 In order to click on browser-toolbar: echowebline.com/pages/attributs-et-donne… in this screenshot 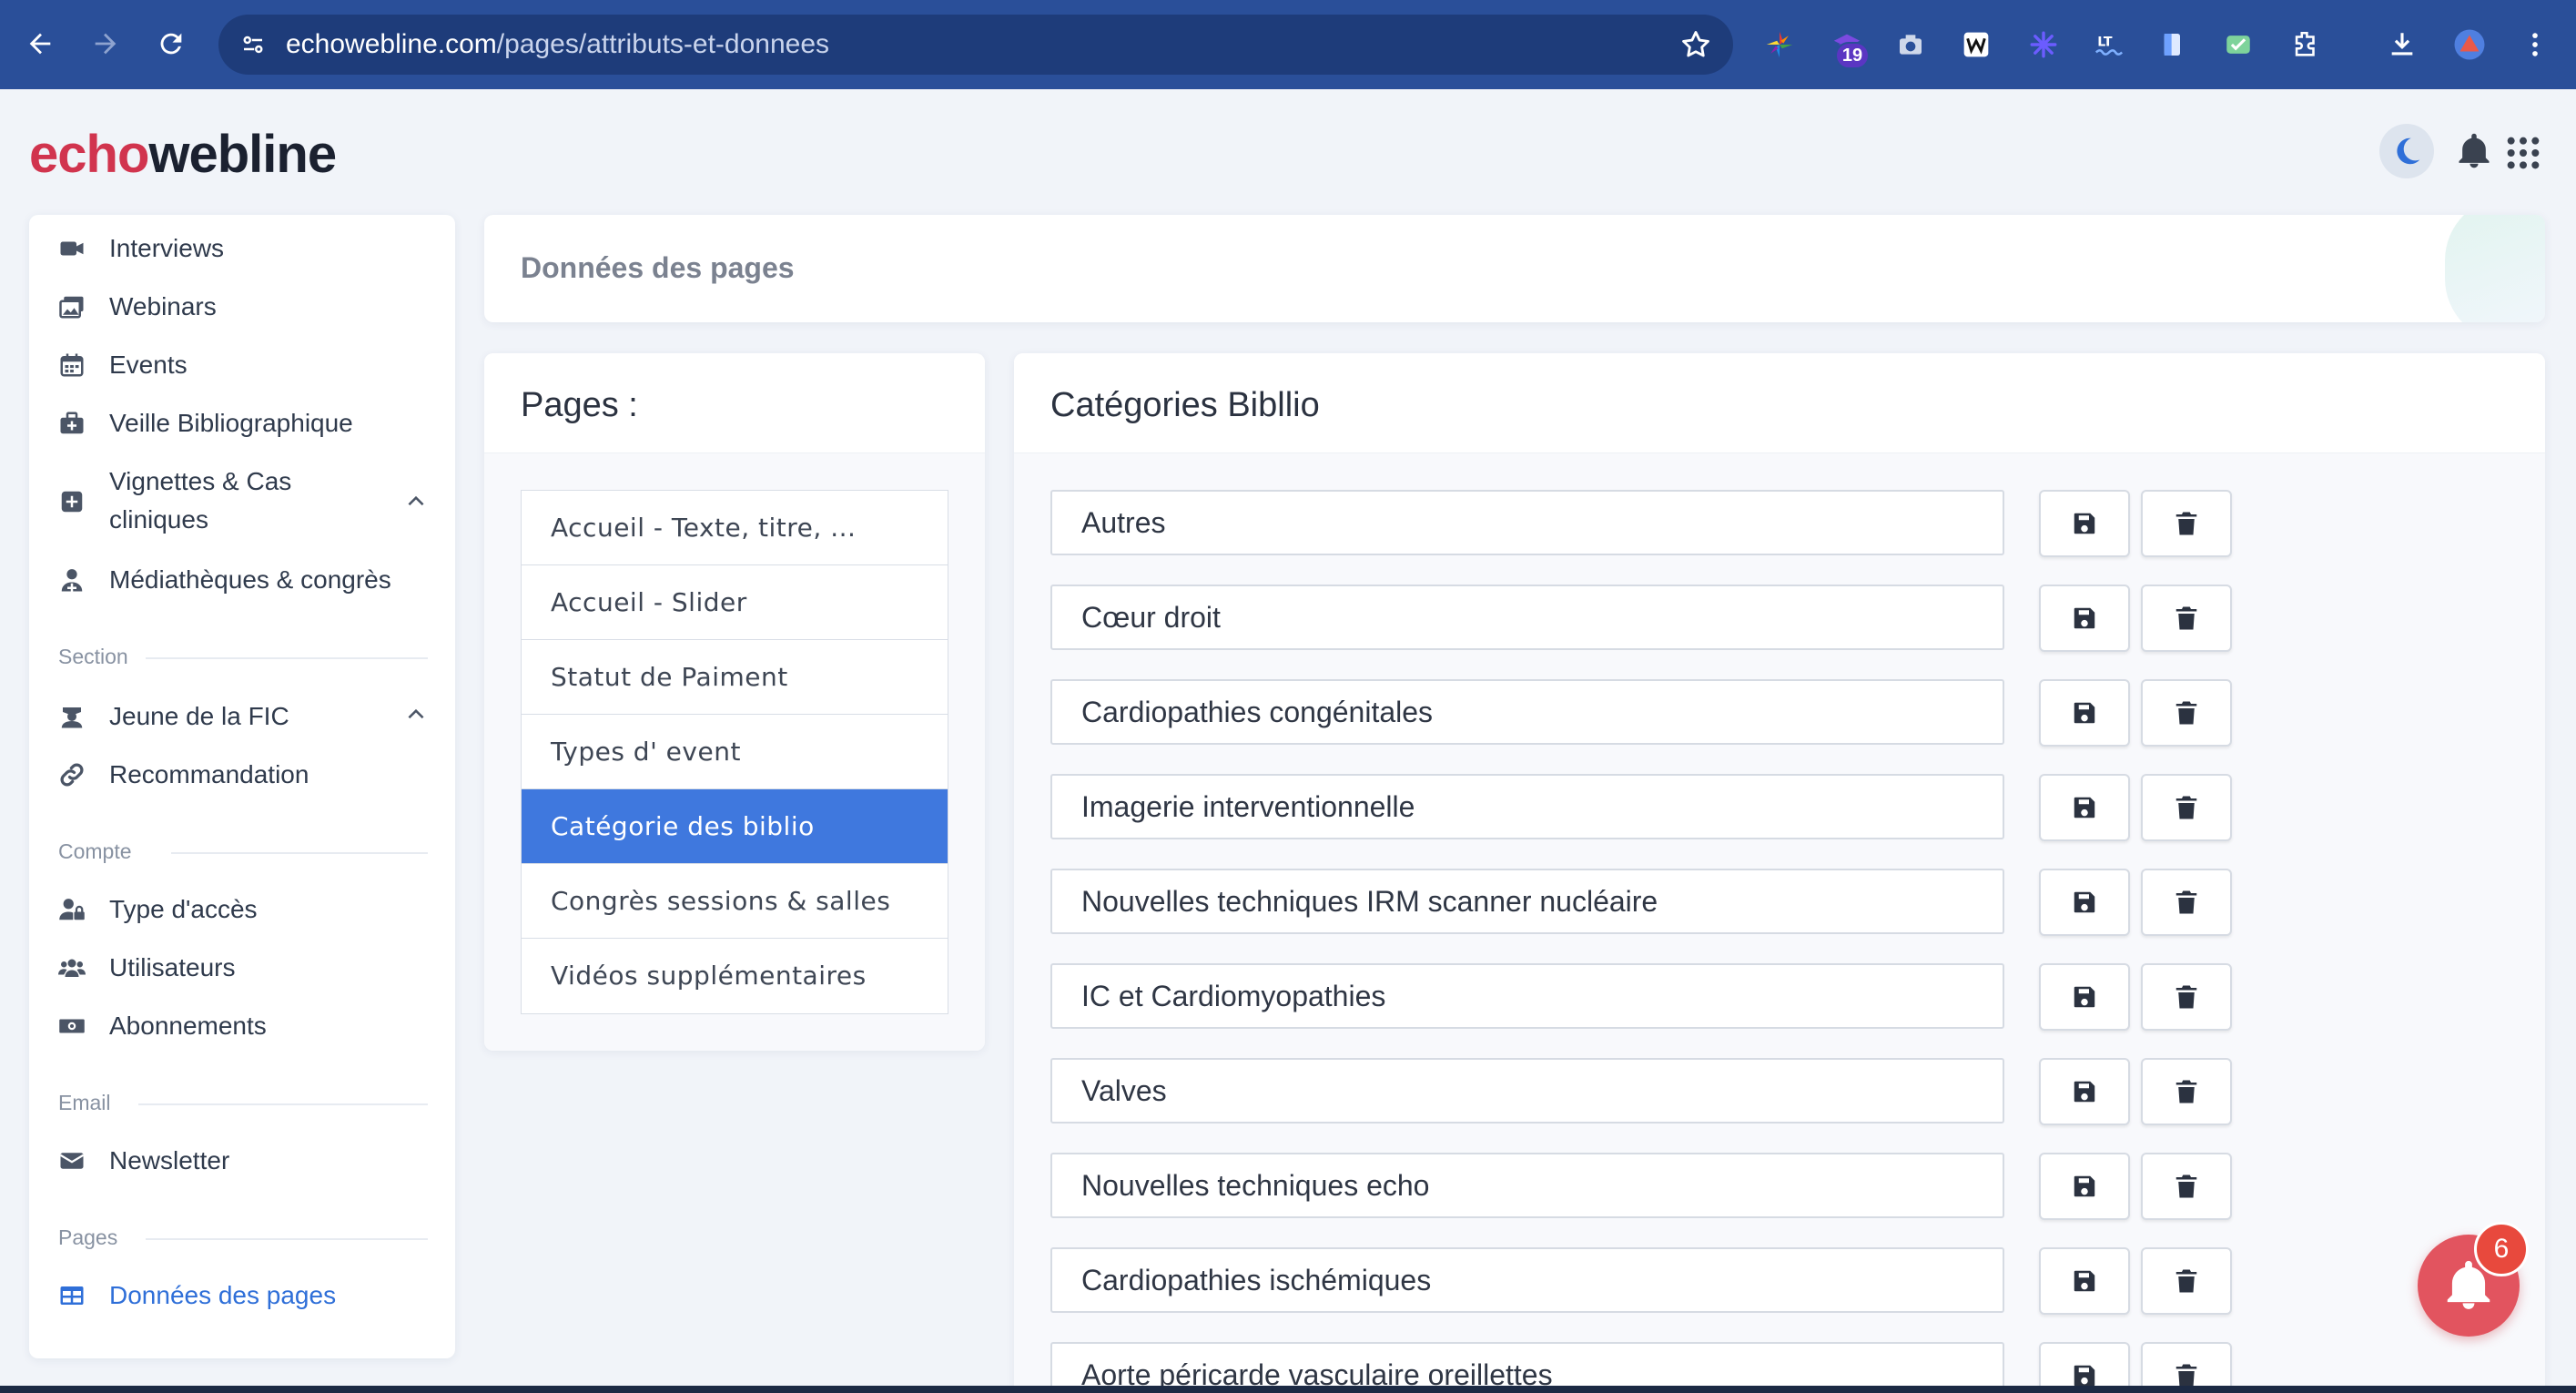, I will do `click(1288, 44)`.